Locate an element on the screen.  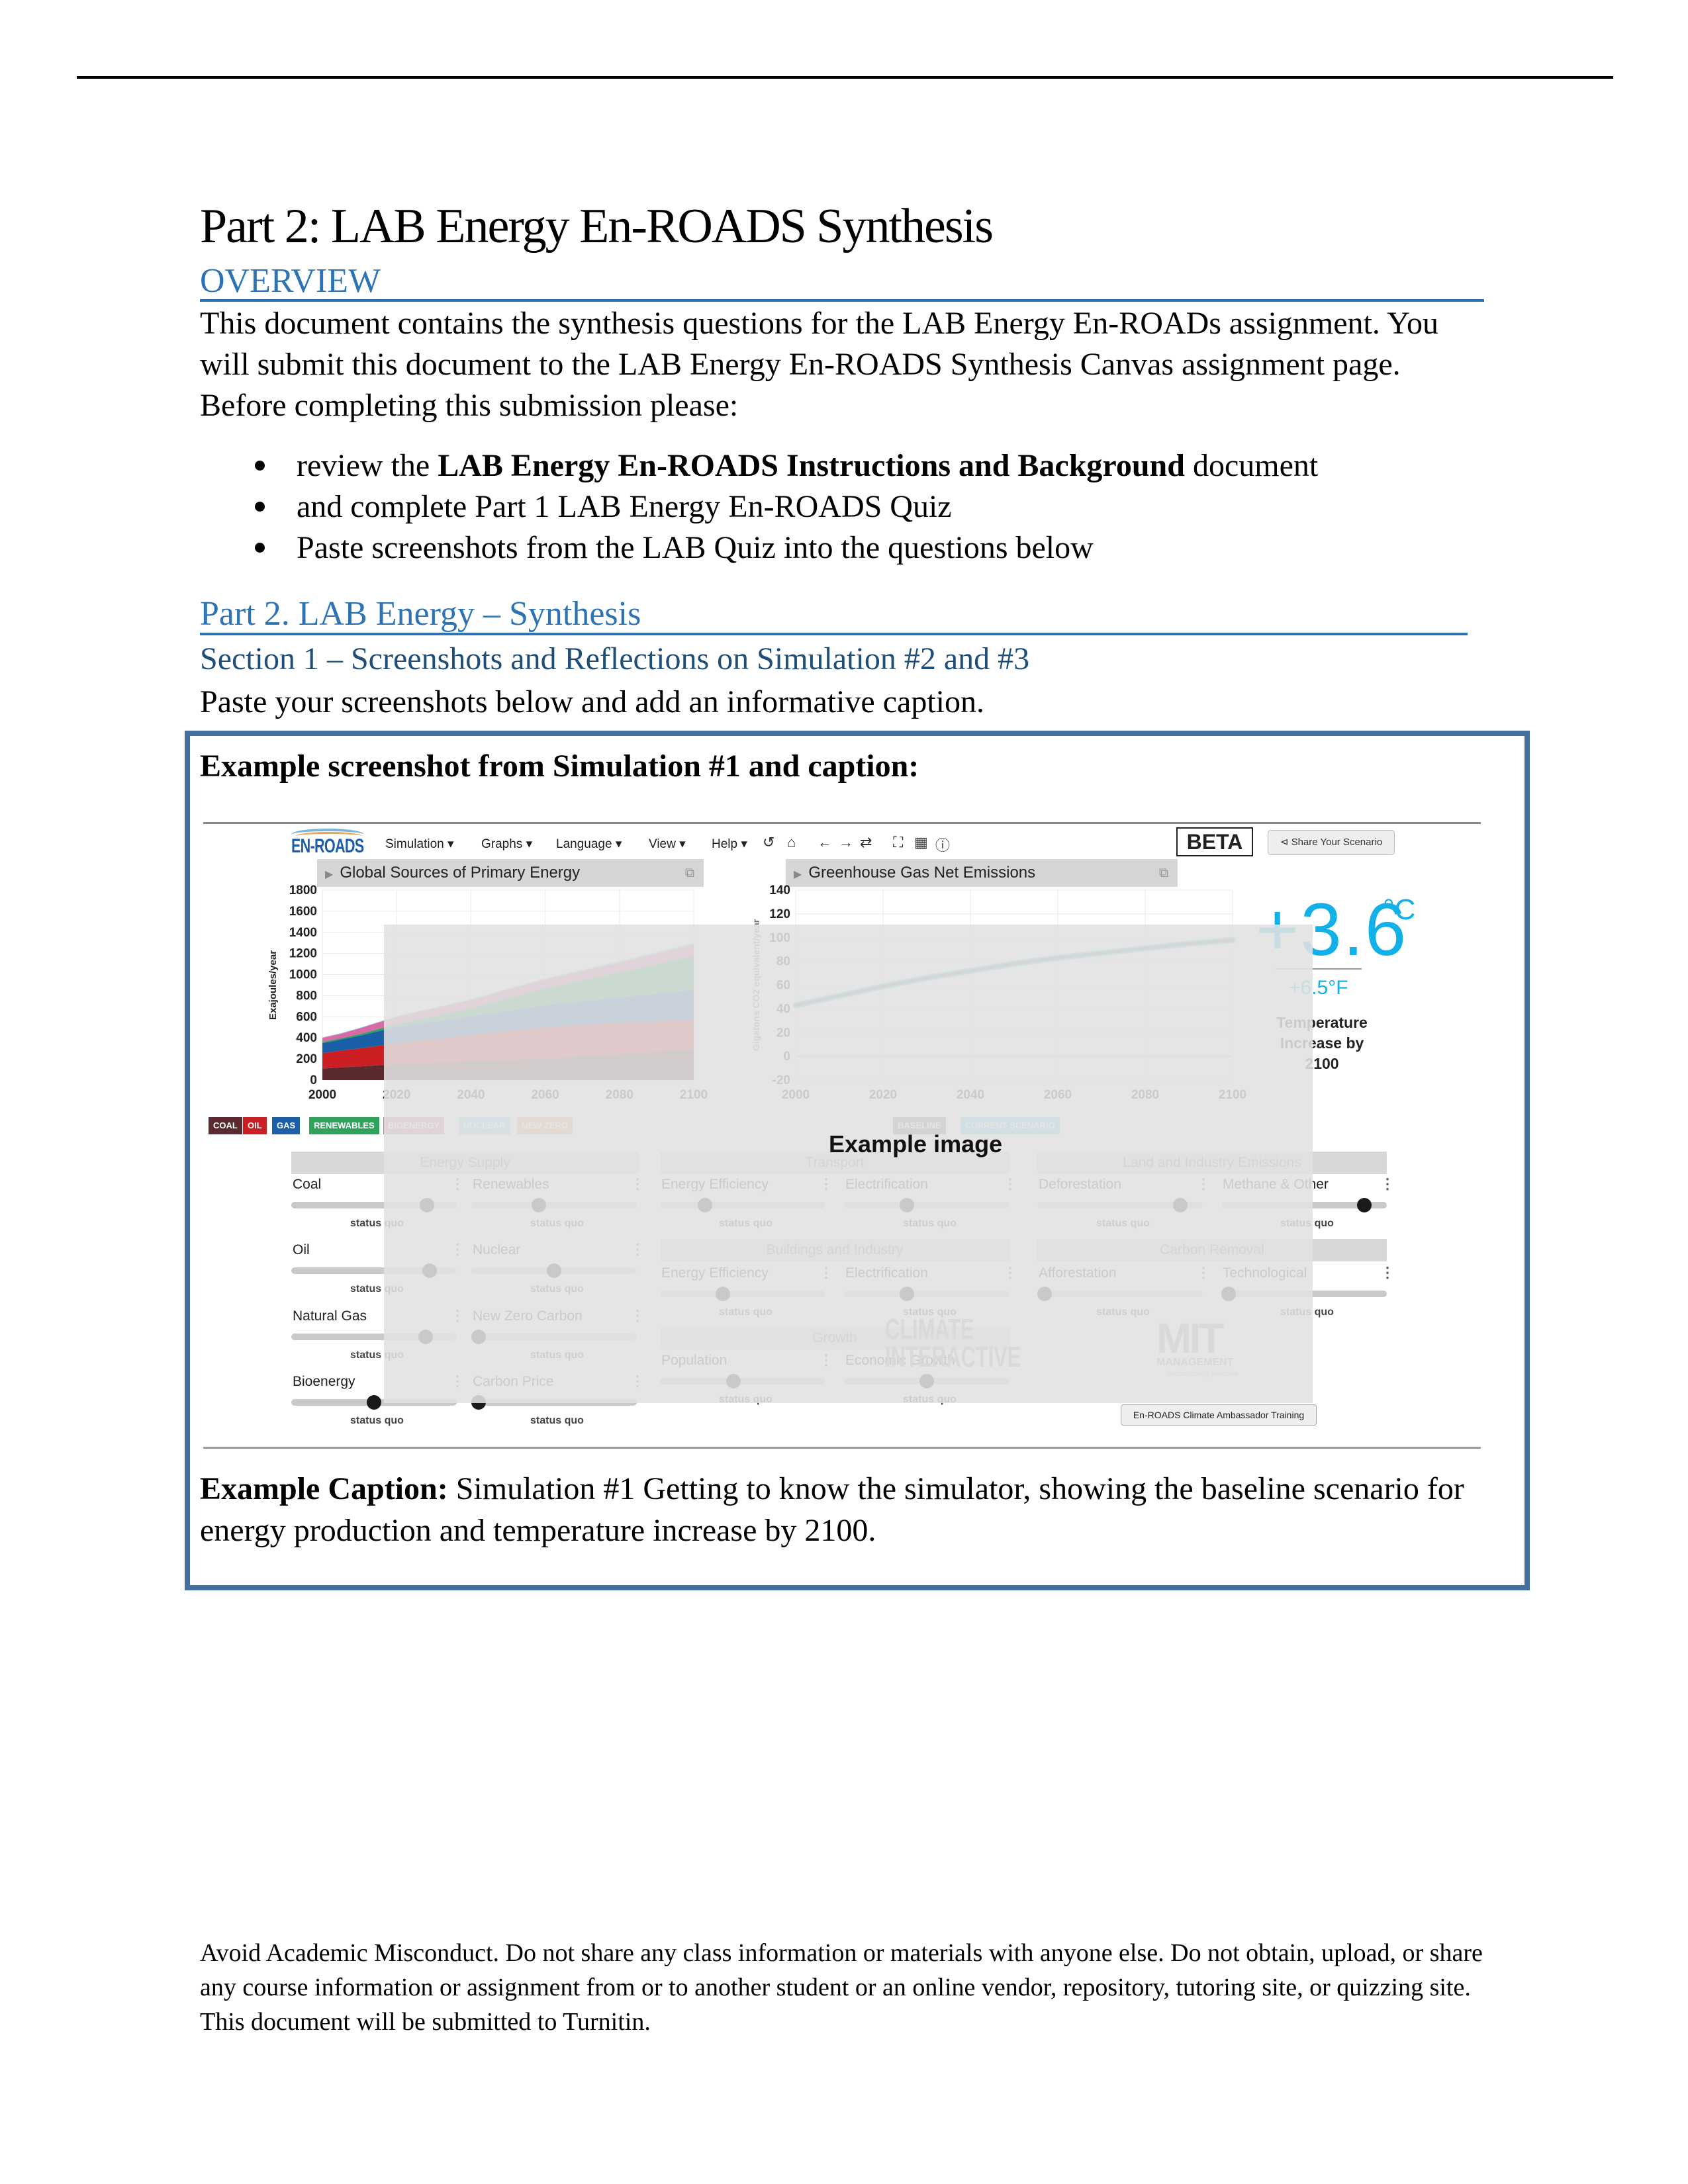
emissions-y-tick: 140 is located at coordinates (779, 890).